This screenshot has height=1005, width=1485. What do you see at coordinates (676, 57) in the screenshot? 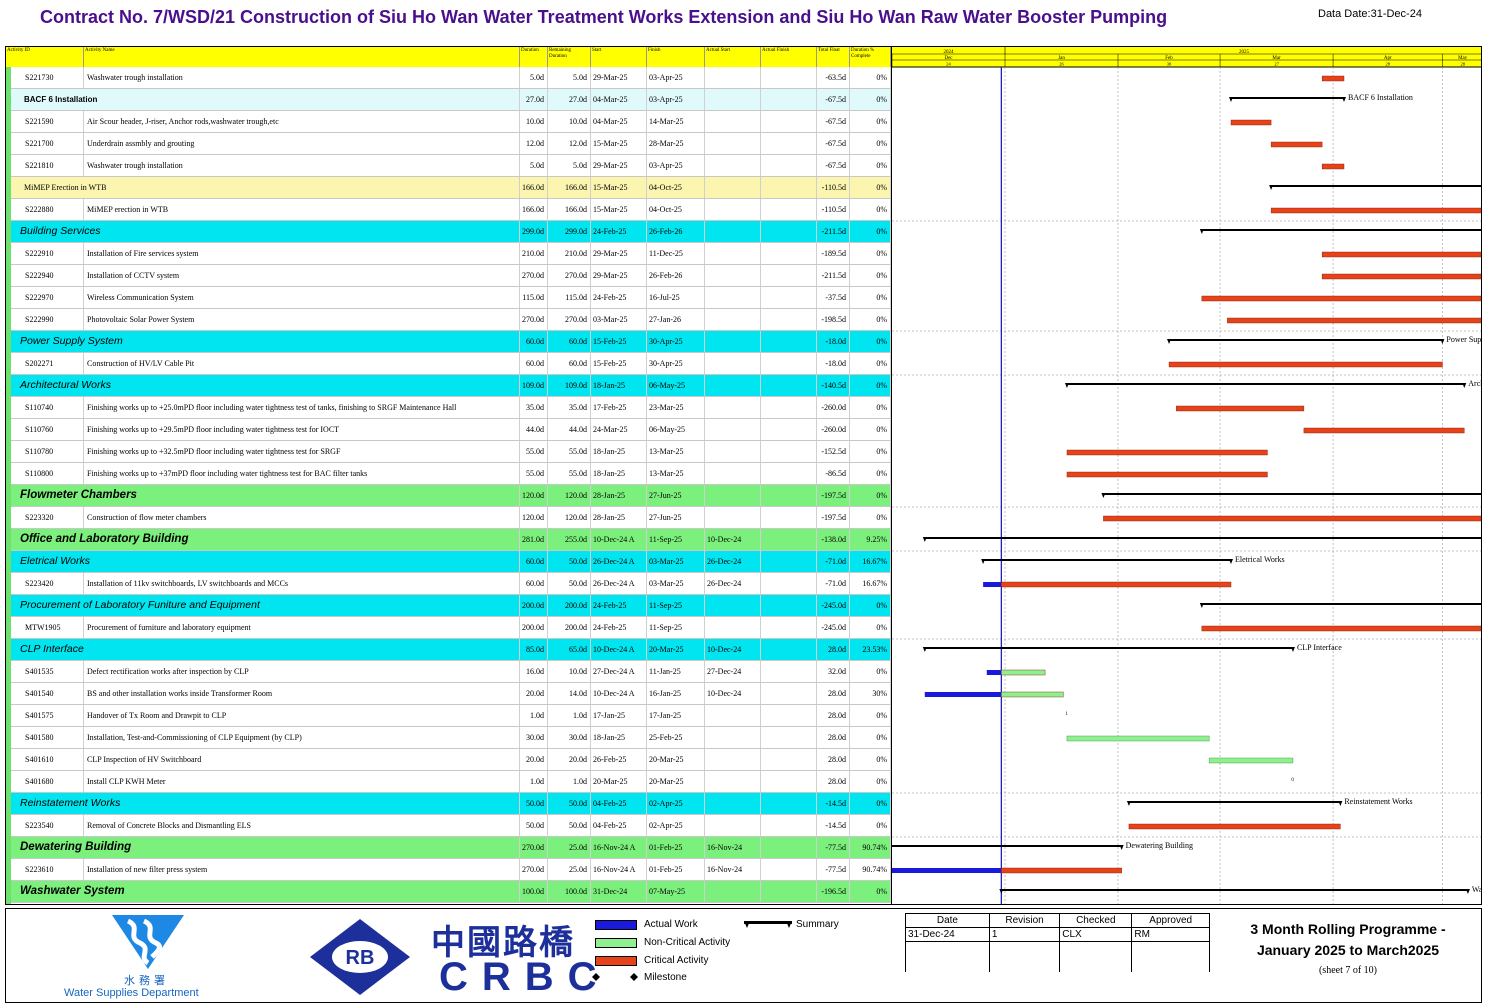
I see `col-finish: Finish` at bounding box center [676, 57].